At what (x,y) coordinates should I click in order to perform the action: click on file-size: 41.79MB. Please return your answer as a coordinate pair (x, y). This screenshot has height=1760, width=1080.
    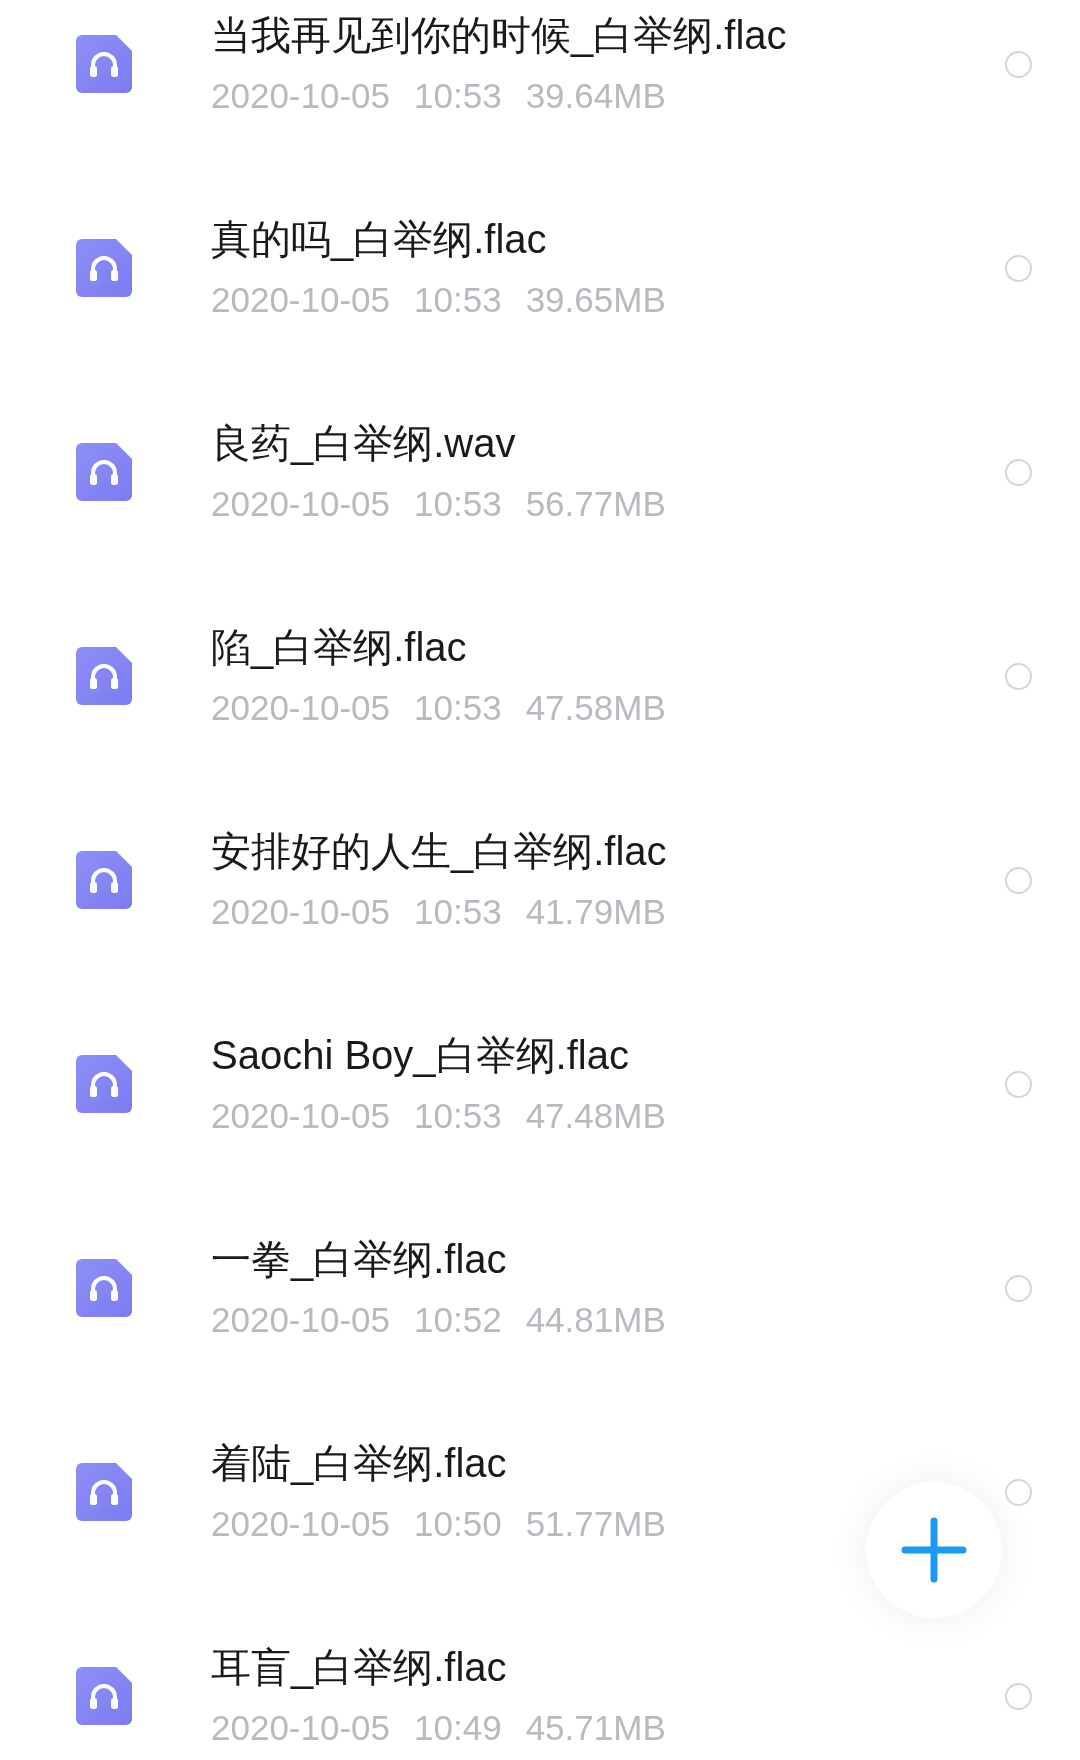
    Looking at the image, I should click on (595, 912).